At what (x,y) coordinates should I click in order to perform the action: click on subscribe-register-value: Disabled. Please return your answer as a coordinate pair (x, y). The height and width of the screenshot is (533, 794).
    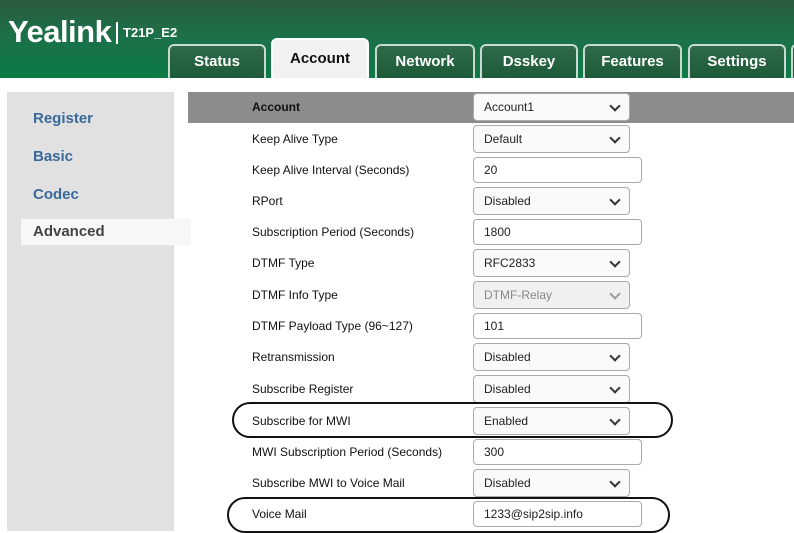
    Looking at the image, I should click on (507, 389).